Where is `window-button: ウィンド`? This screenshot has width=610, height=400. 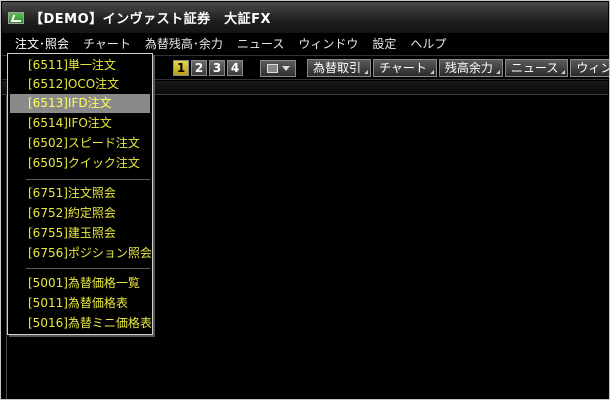 window-button: ウィンド is located at coordinates (589, 68).